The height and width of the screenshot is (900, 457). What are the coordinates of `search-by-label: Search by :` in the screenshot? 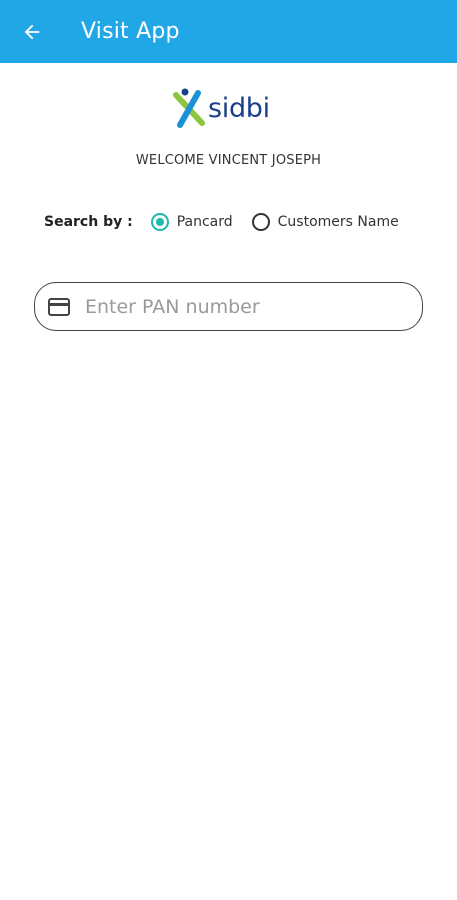 It's located at (88, 222).